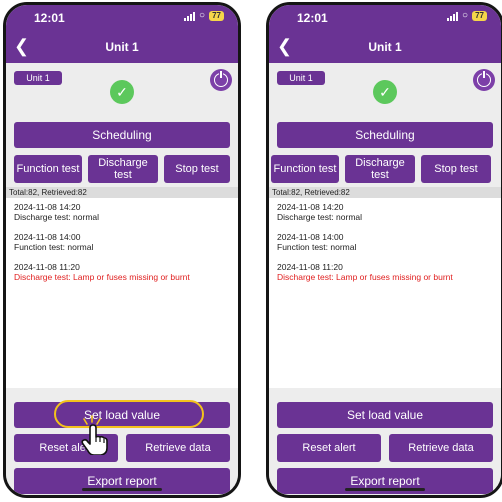  Describe the element at coordinates (385, 415) in the screenshot. I see `set-load-value-button: Set load value` at that location.